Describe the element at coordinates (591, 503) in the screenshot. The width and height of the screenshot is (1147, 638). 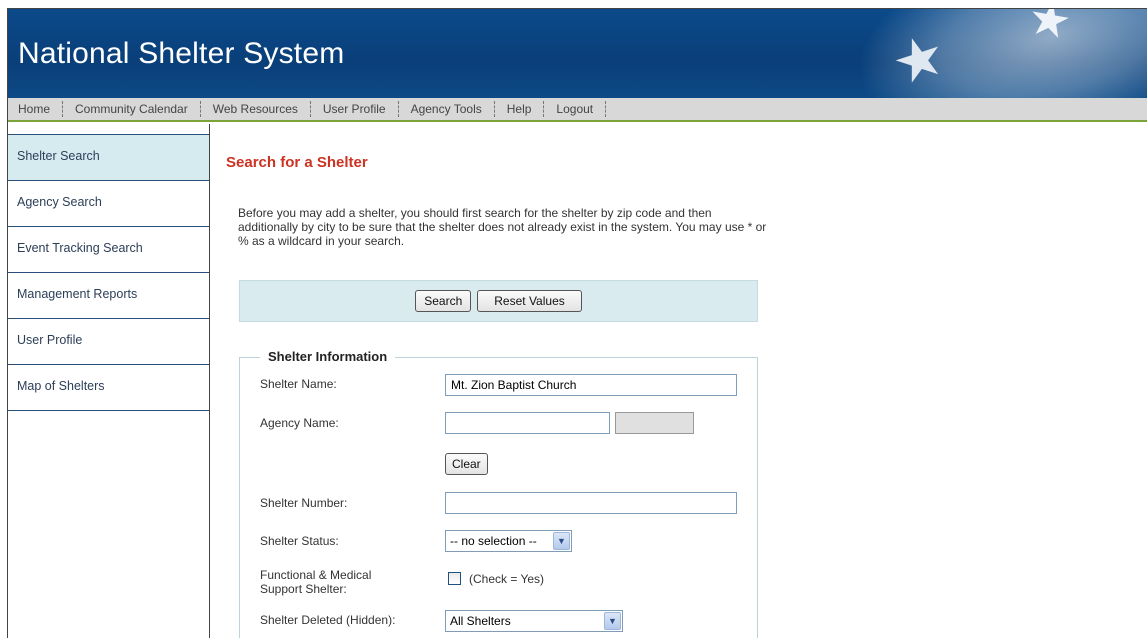
I see `shelter-number-input` at that location.